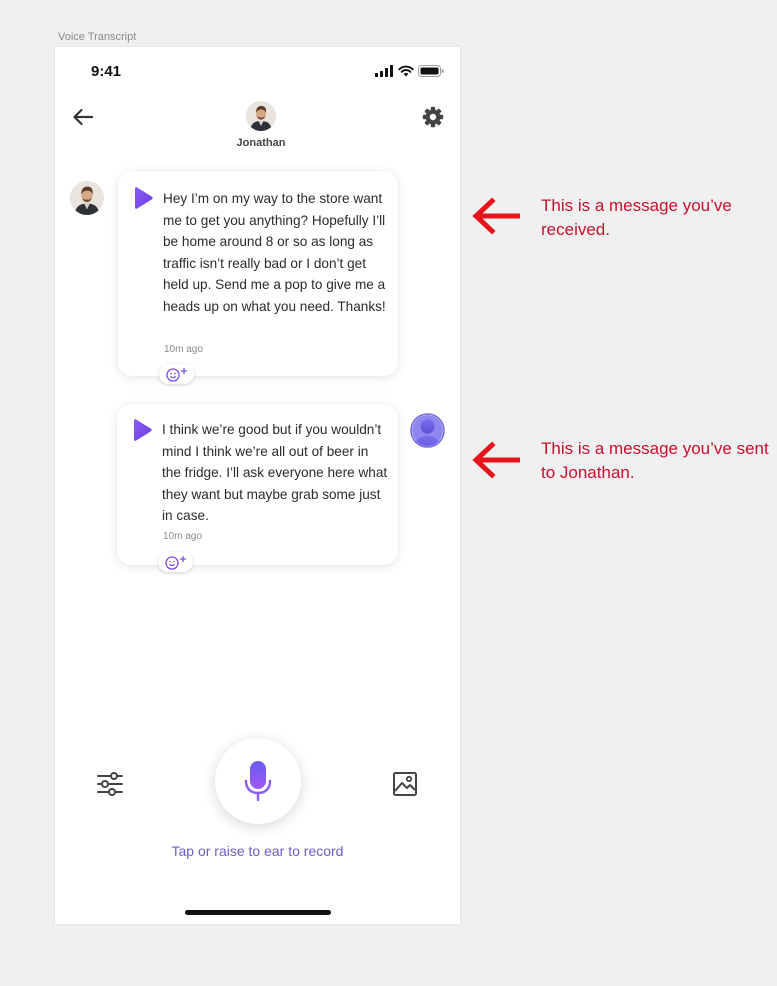  Describe the element at coordinates (258, 912) in the screenshot. I see `home-indicator` at that location.